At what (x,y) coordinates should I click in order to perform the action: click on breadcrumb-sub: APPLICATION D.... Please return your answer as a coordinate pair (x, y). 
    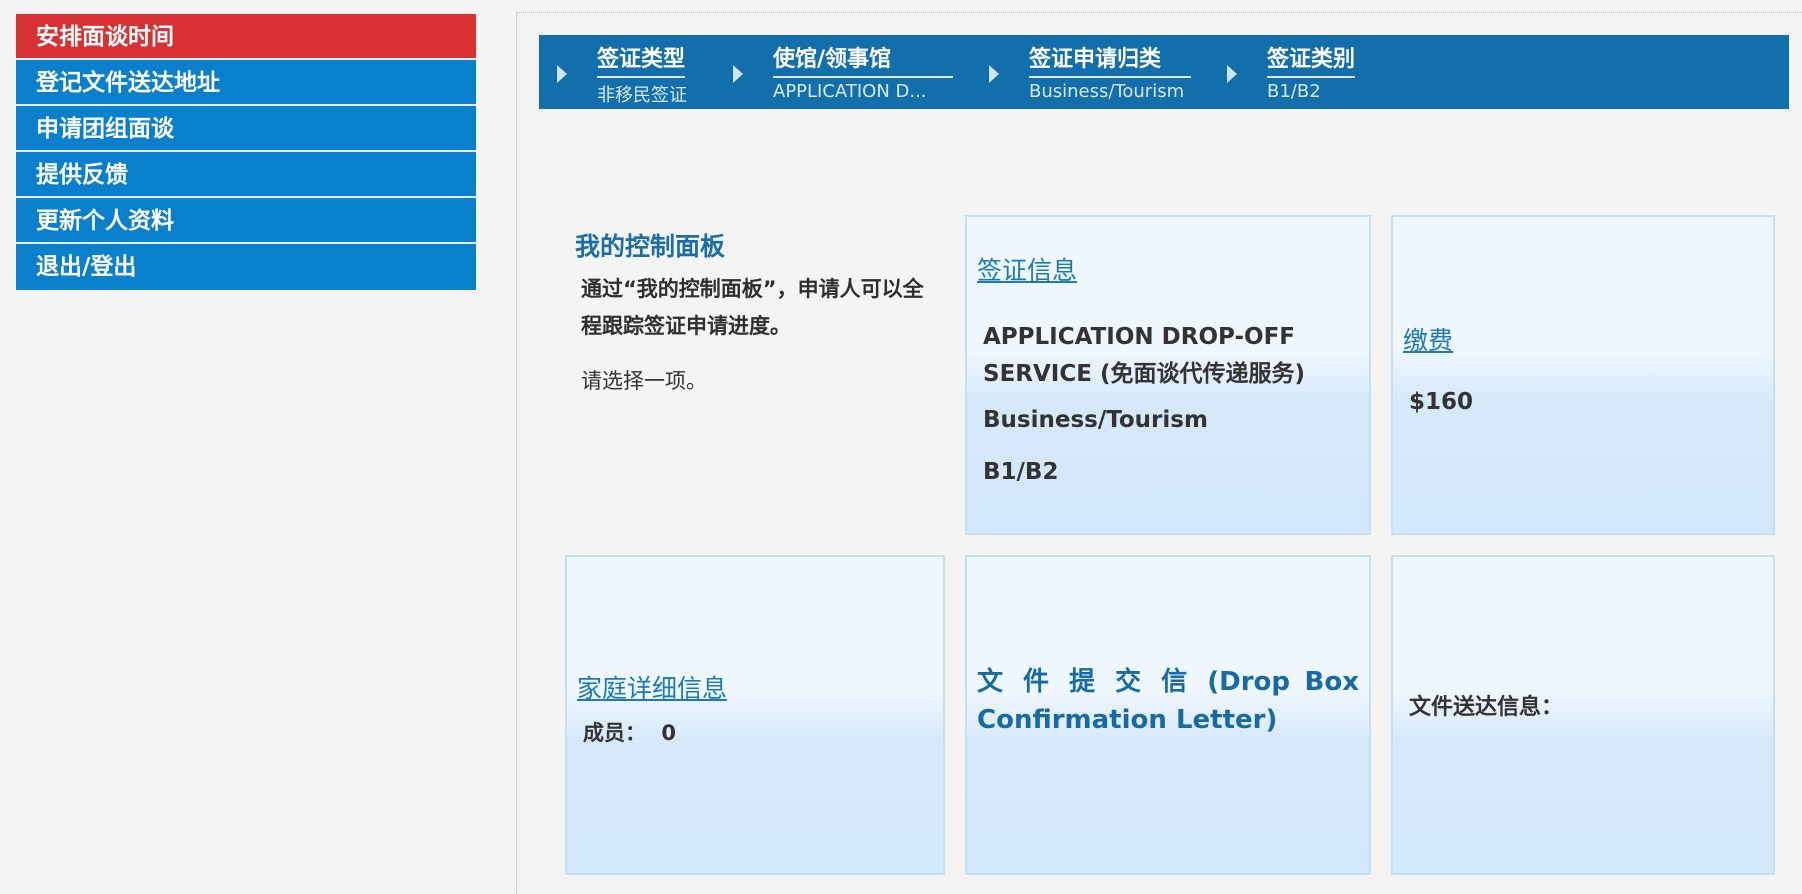
    Looking at the image, I should click on (850, 91).